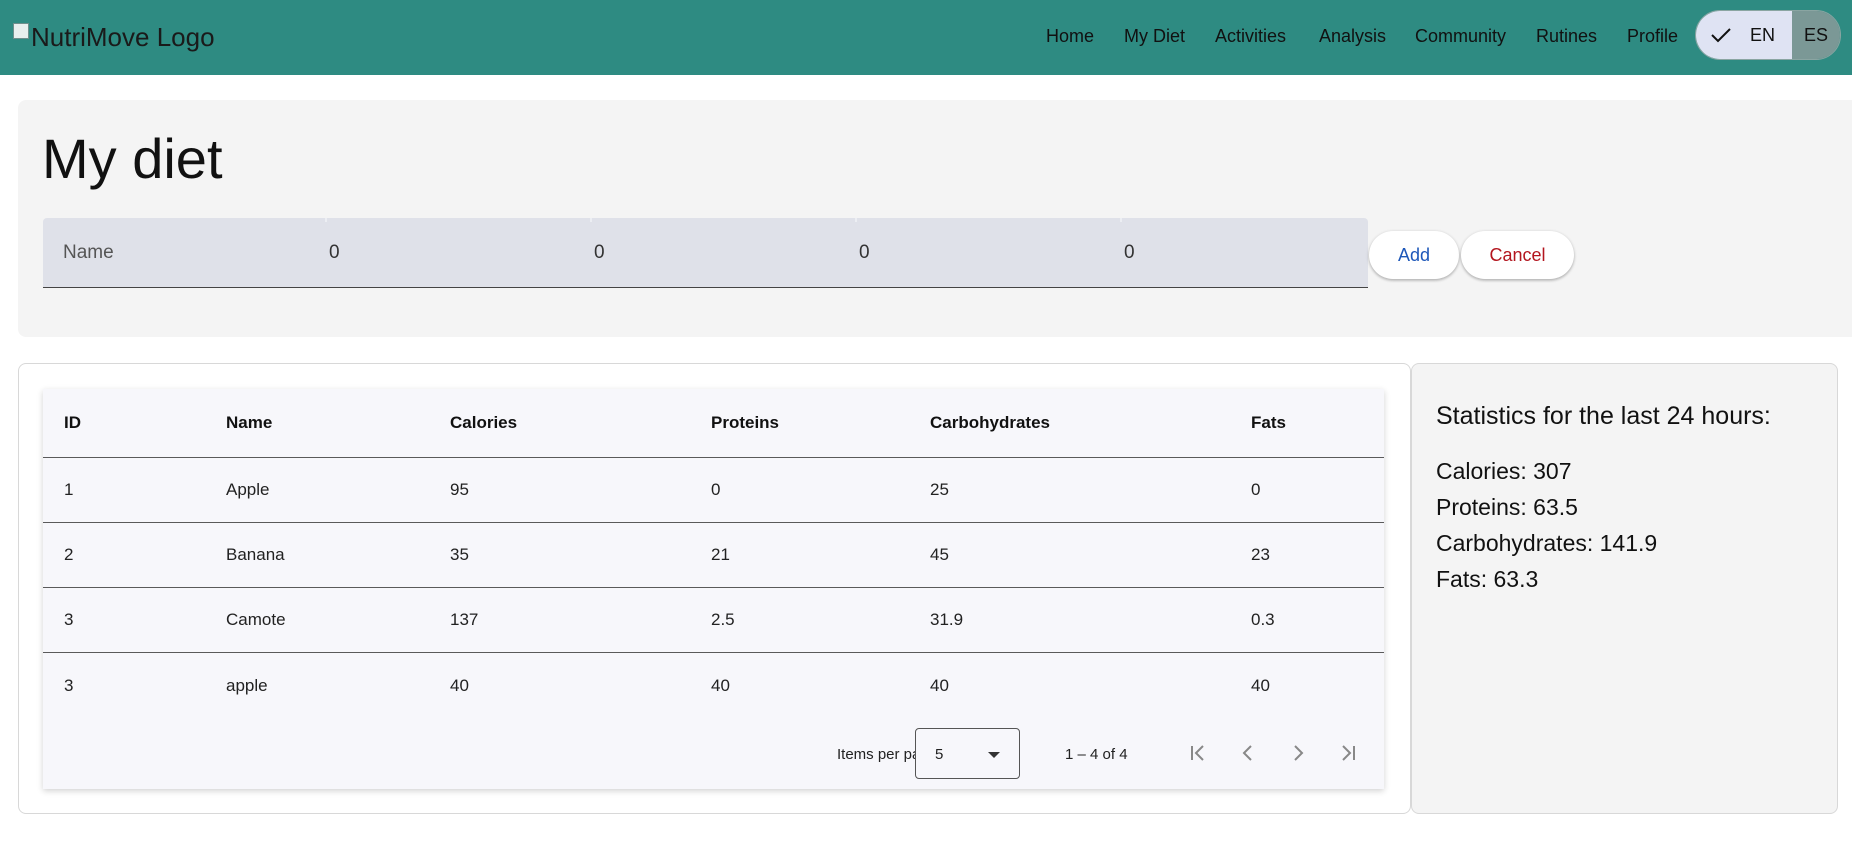 The image size is (1852, 853). Describe the element at coordinates (1763, 34) in the screenshot. I see `language-en-label: EN` at that location.